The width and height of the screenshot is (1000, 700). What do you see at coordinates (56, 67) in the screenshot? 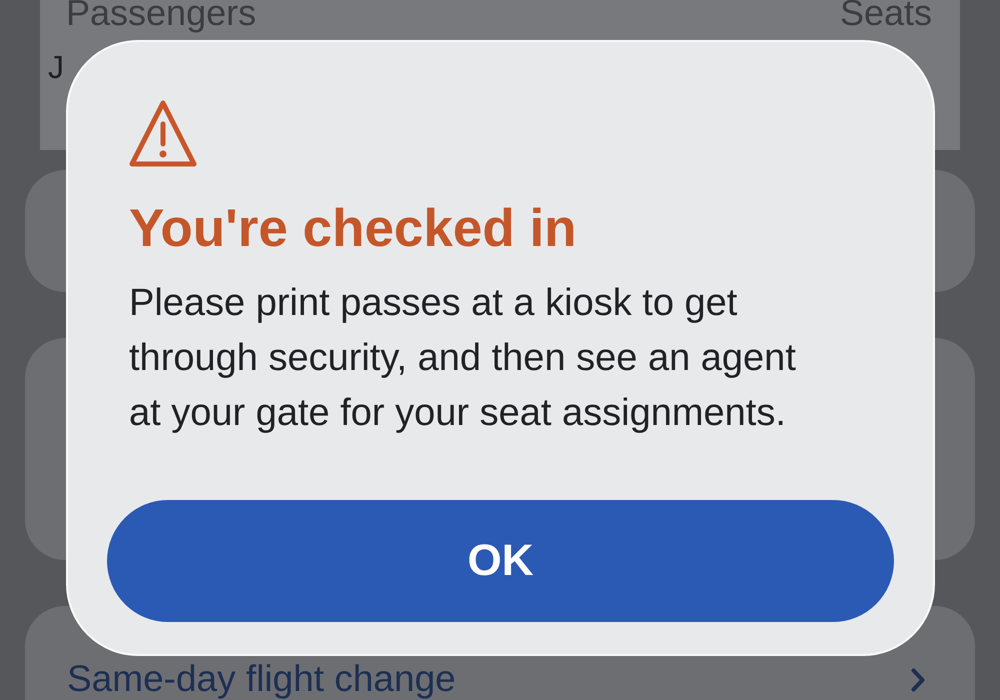
I see `passenger-name: J` at bounding box center [56, 67].